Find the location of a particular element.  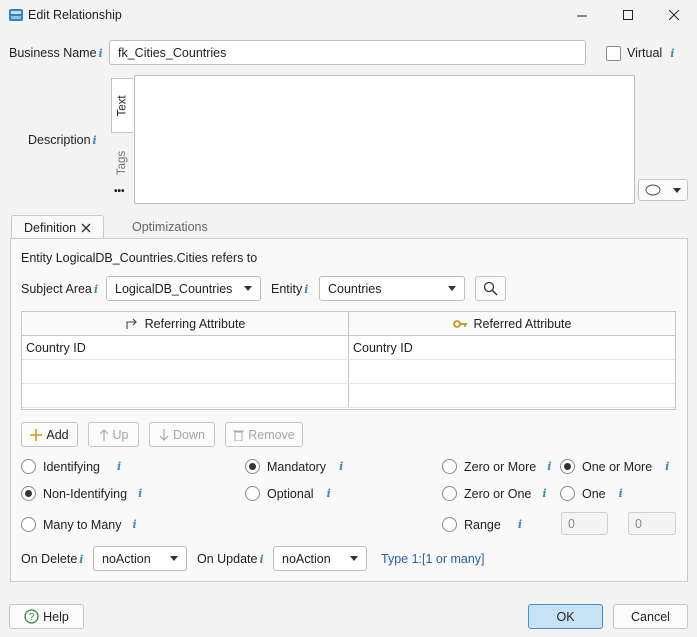

tab-optimizations-label: Optimizations is located at coordinates (170, 227).